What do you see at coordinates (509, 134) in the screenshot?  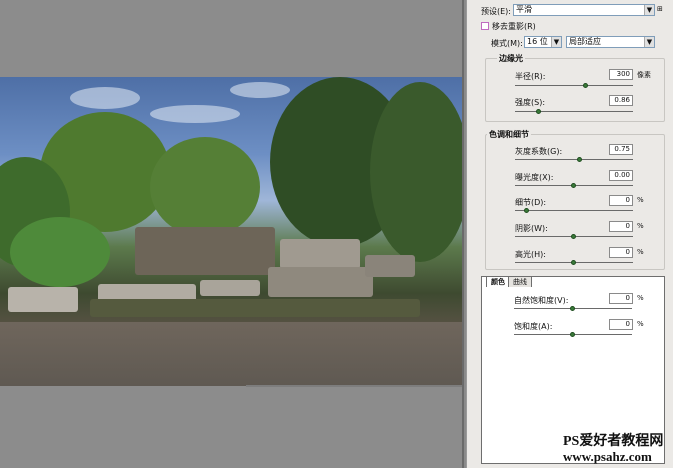 I see `tone-detail-title: 色调和细节` at bounding box center [509, 134].